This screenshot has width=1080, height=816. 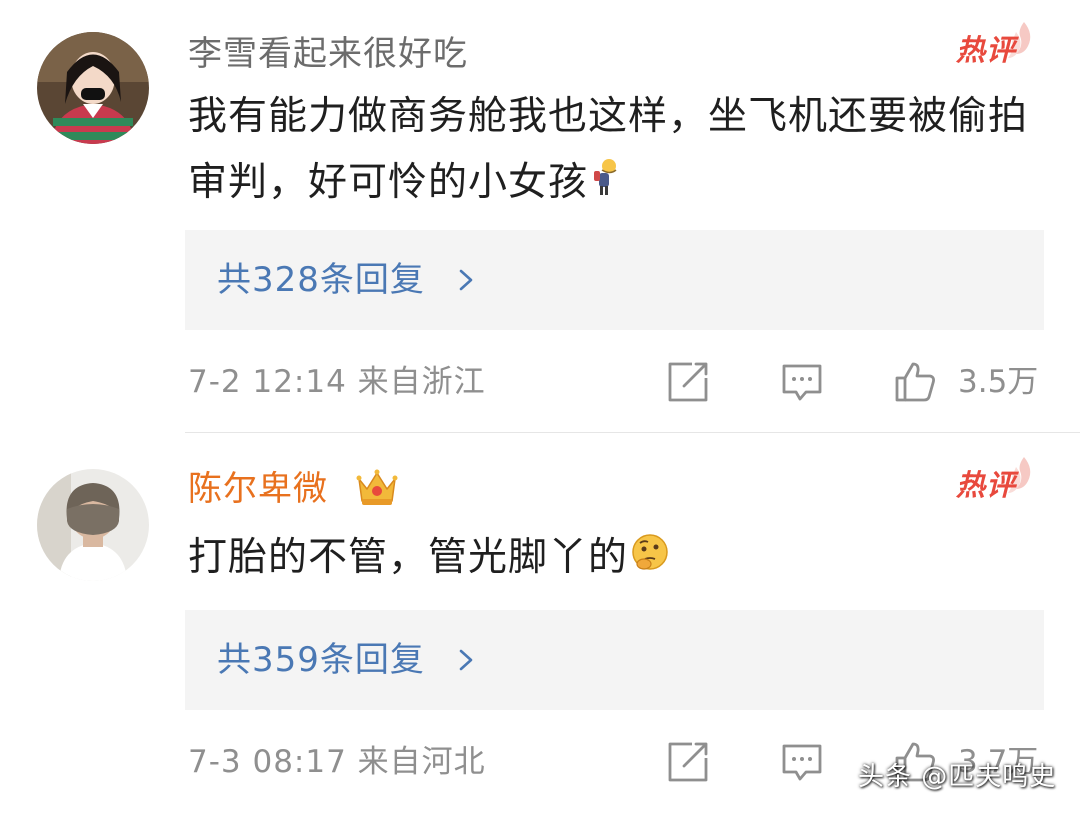 What do you see at coordinates (605, 185) in the screenshot?
I see `shrug-person-emoji-icon` at bounding box center [605, 185].